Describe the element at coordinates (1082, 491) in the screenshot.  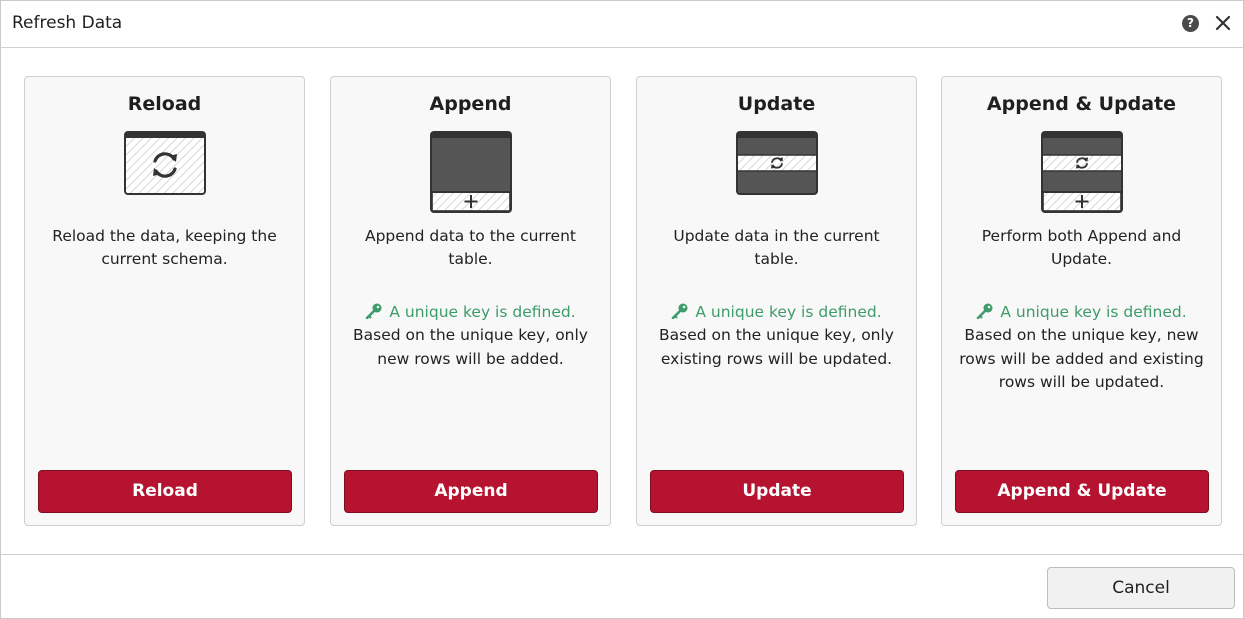
I see `append-update-button: Append & Update` at that location.